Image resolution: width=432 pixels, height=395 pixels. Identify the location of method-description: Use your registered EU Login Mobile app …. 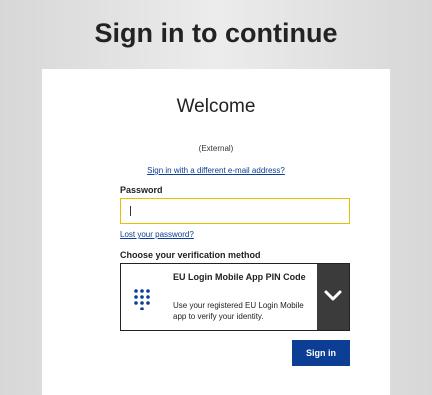
(238, 311).